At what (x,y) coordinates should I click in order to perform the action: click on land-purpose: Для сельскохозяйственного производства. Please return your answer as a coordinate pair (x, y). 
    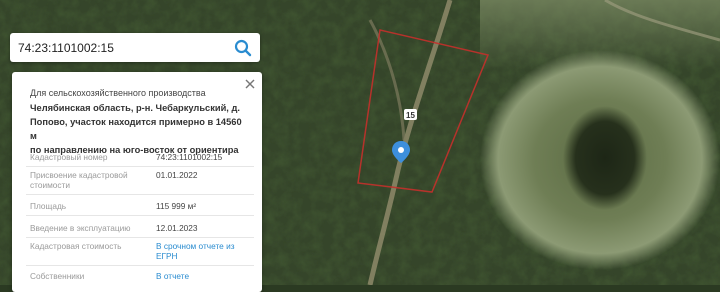
    Looking at the image, I should click on (118, 93).